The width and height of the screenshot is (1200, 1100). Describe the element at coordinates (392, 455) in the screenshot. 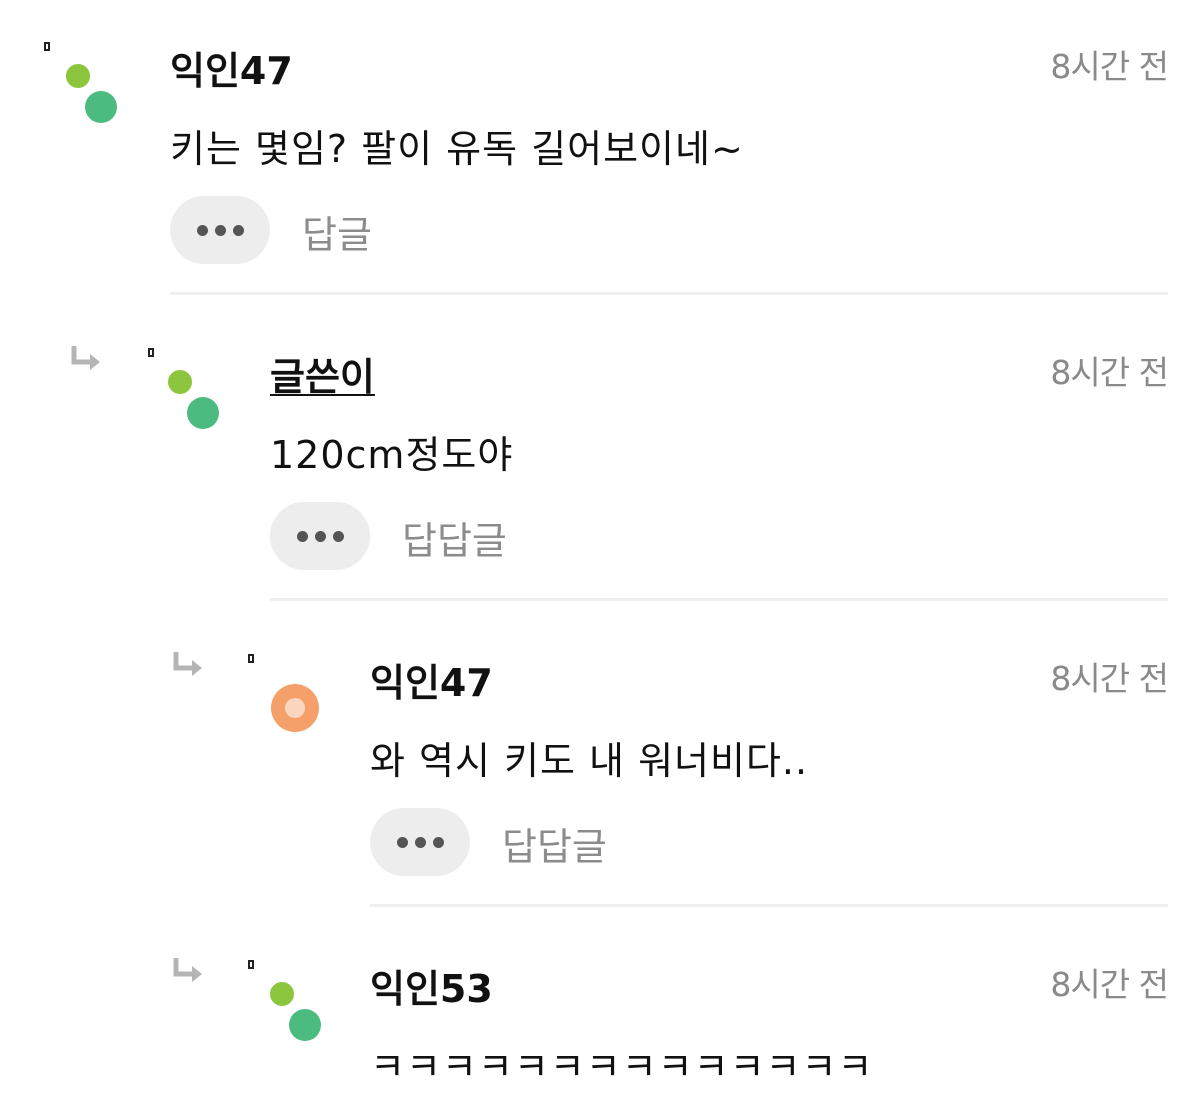

I see `comment-text: 120cm정도야` at that location.